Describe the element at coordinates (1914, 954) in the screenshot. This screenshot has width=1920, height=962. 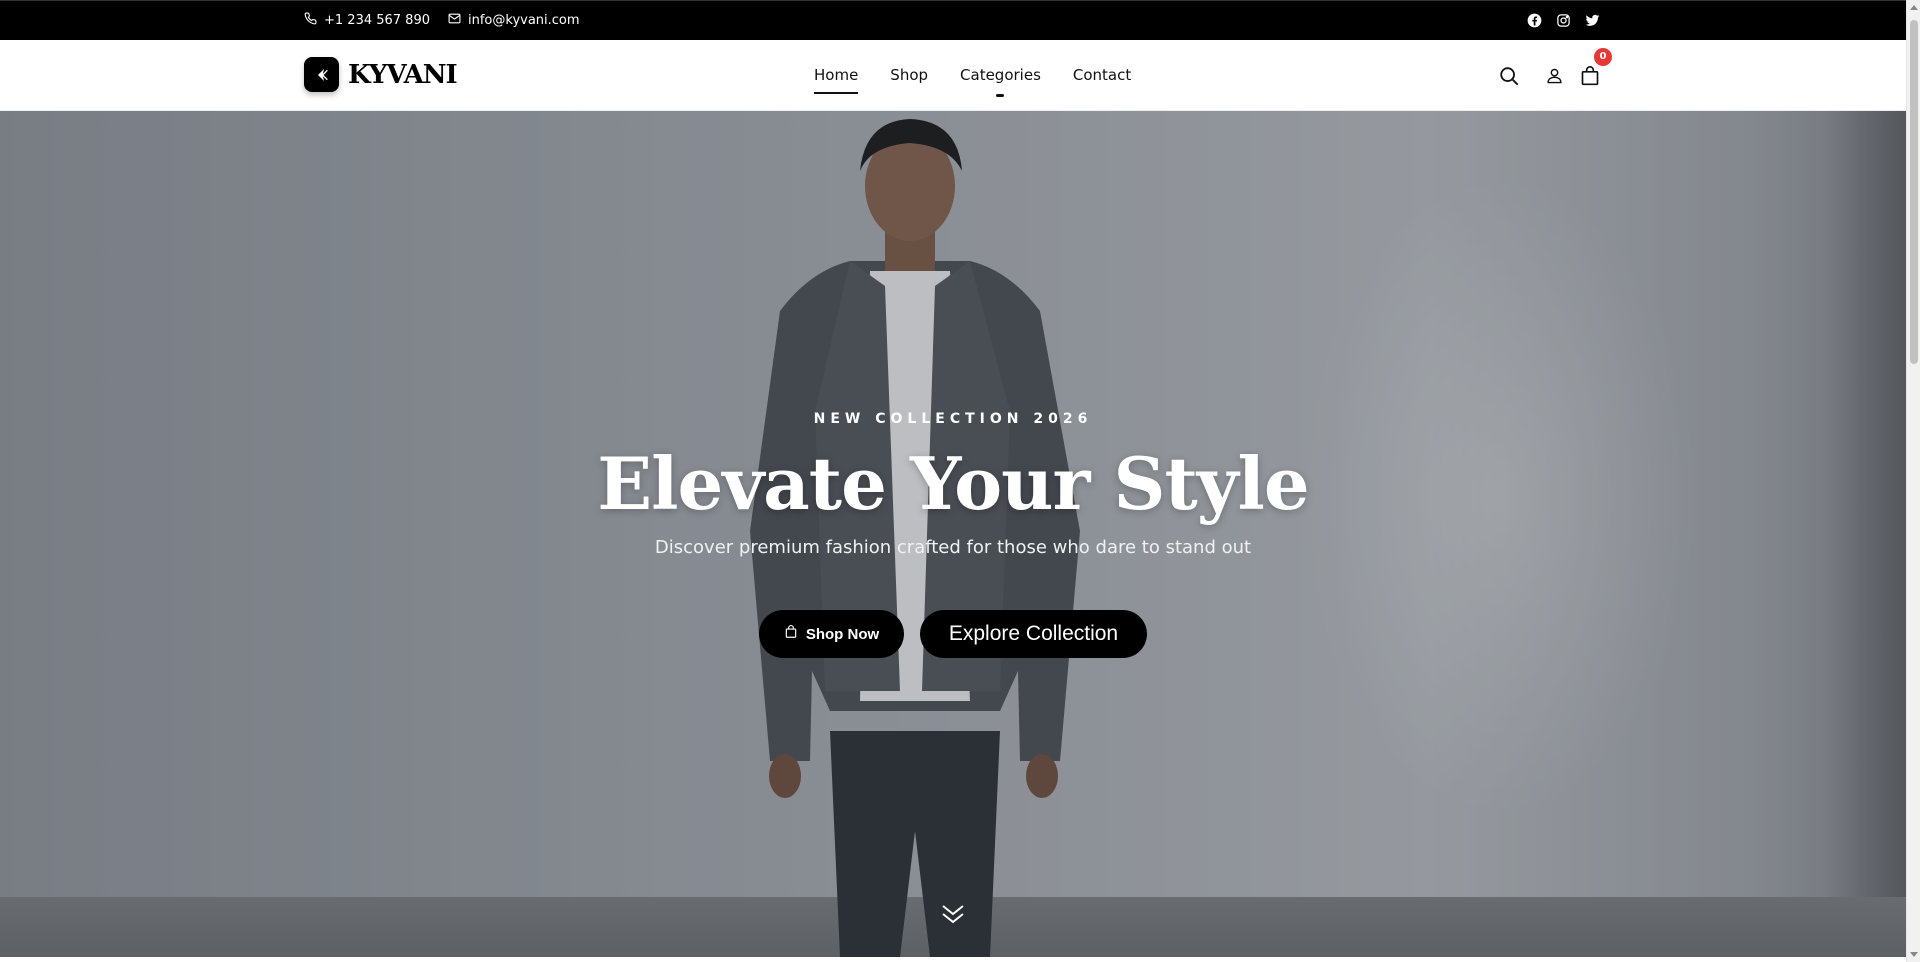
I see `scroll-down-arrow-icon` at that location.